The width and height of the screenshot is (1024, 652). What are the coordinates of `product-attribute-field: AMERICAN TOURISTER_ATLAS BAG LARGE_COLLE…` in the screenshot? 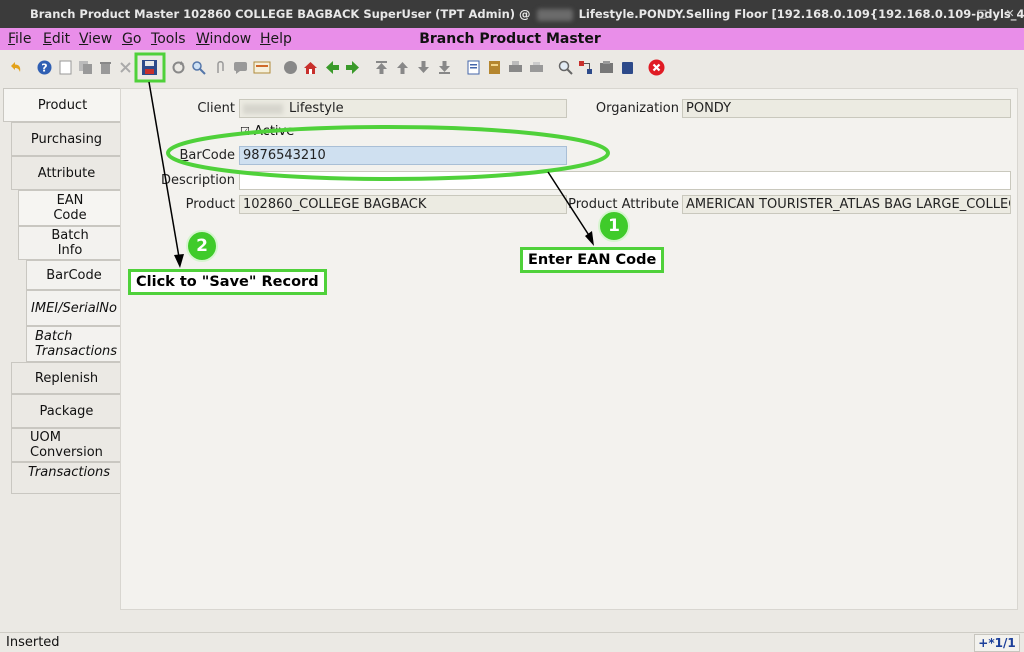 It's located at (846, 204).